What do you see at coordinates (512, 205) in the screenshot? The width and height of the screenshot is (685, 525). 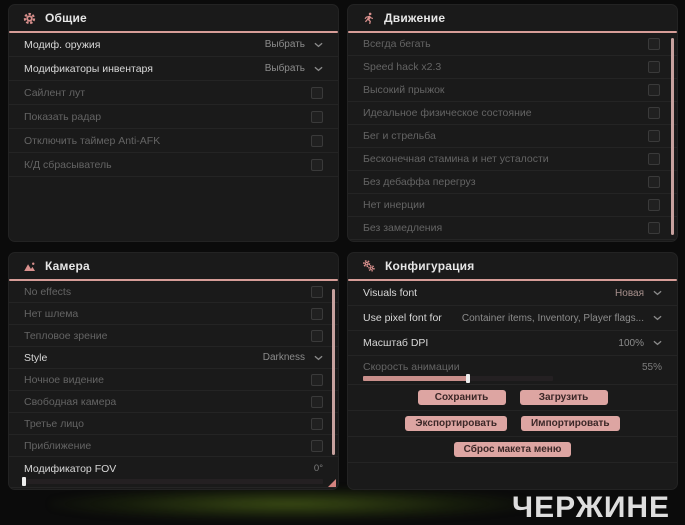 I see `setting-row: Нет инерции` at bounding box center [512, 205].